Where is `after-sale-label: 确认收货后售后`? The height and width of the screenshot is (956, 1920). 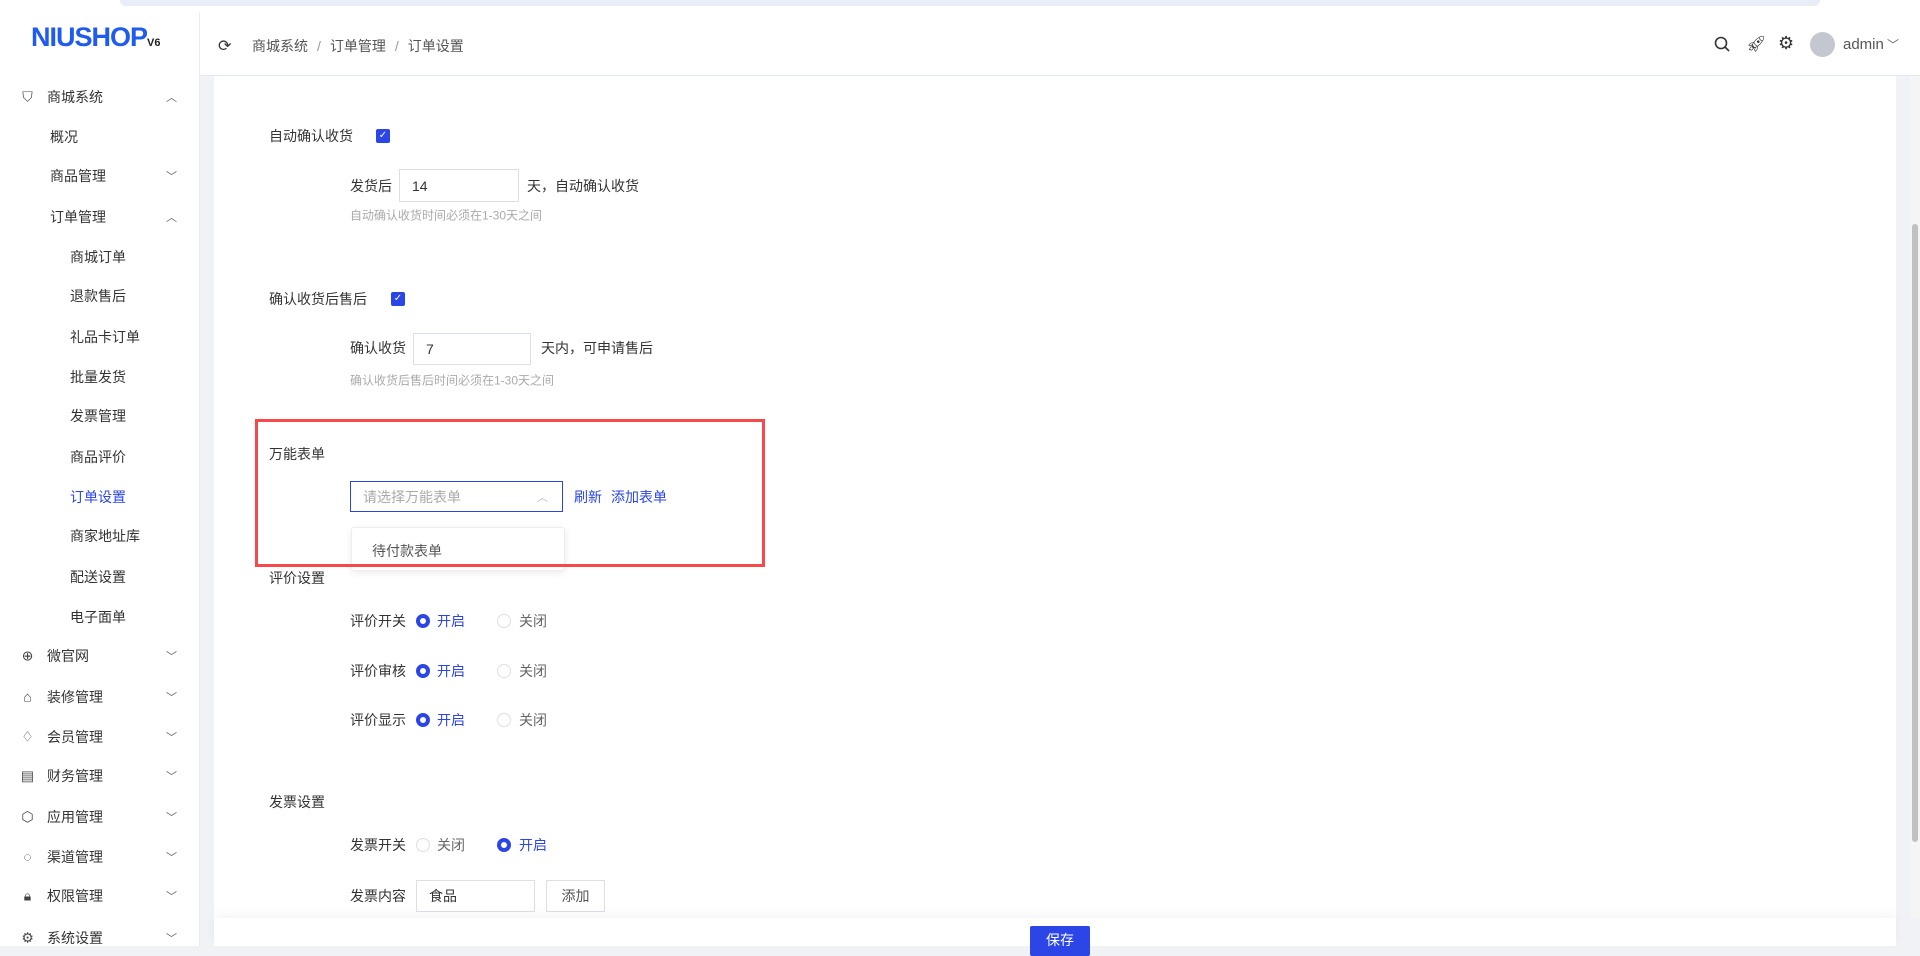 after-sale-label: 确认收货后售后 is located at coordinates (318, 299).